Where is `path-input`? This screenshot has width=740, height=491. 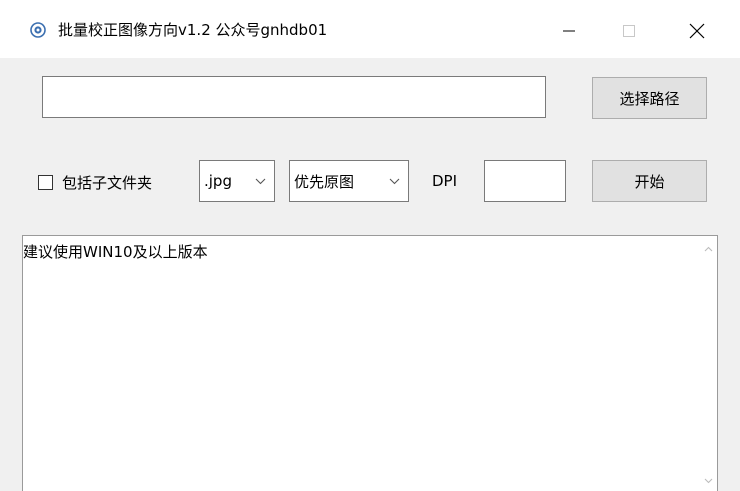 path-input is located at coordinates (294, 97).